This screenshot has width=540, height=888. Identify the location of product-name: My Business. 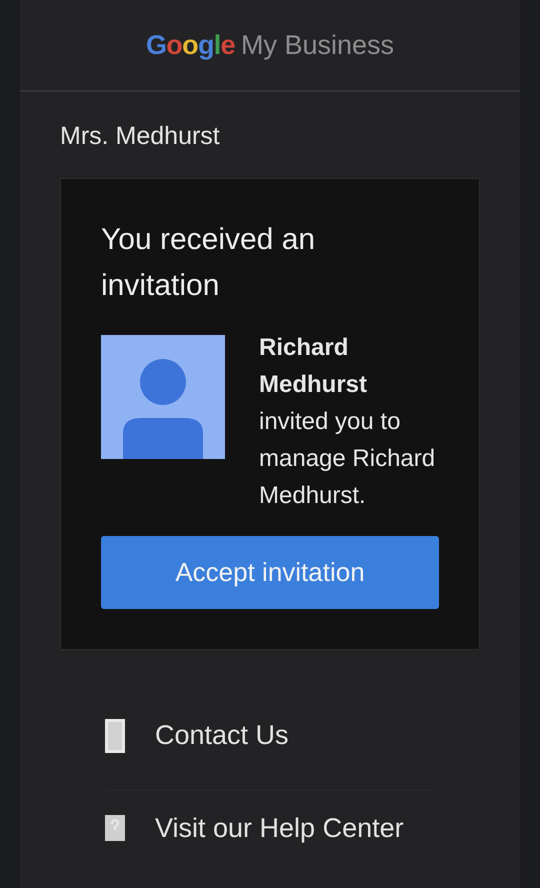
(317, 45).